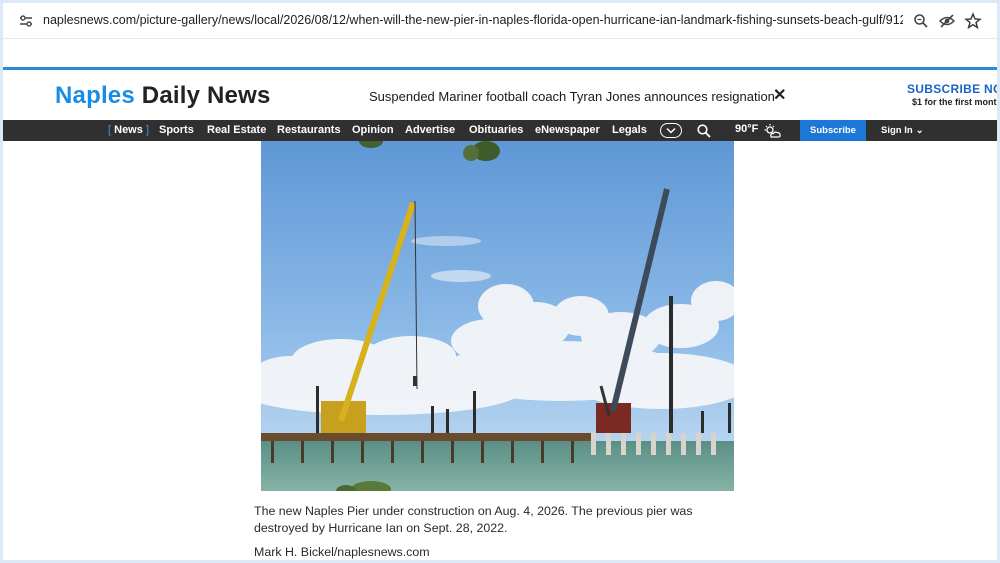 Image resolution: width=1000 pixels, height=563 pixels. Describe the element at coordinates (309, 130) in the screenshot. I see `nav-item-restaurants: Restaurants` at that location.